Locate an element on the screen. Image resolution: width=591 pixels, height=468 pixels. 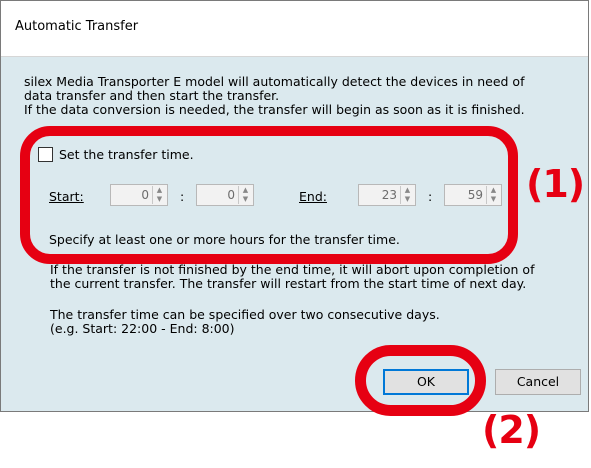
cancel-button: Cancel is located at coordinates (538, 382).